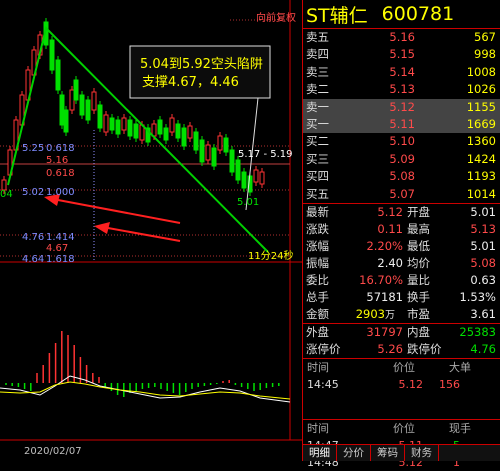  Describe the element at coordinates (401, 194) in the screenshot. I see `bid-row: 买五 5.07 1014` at that location.